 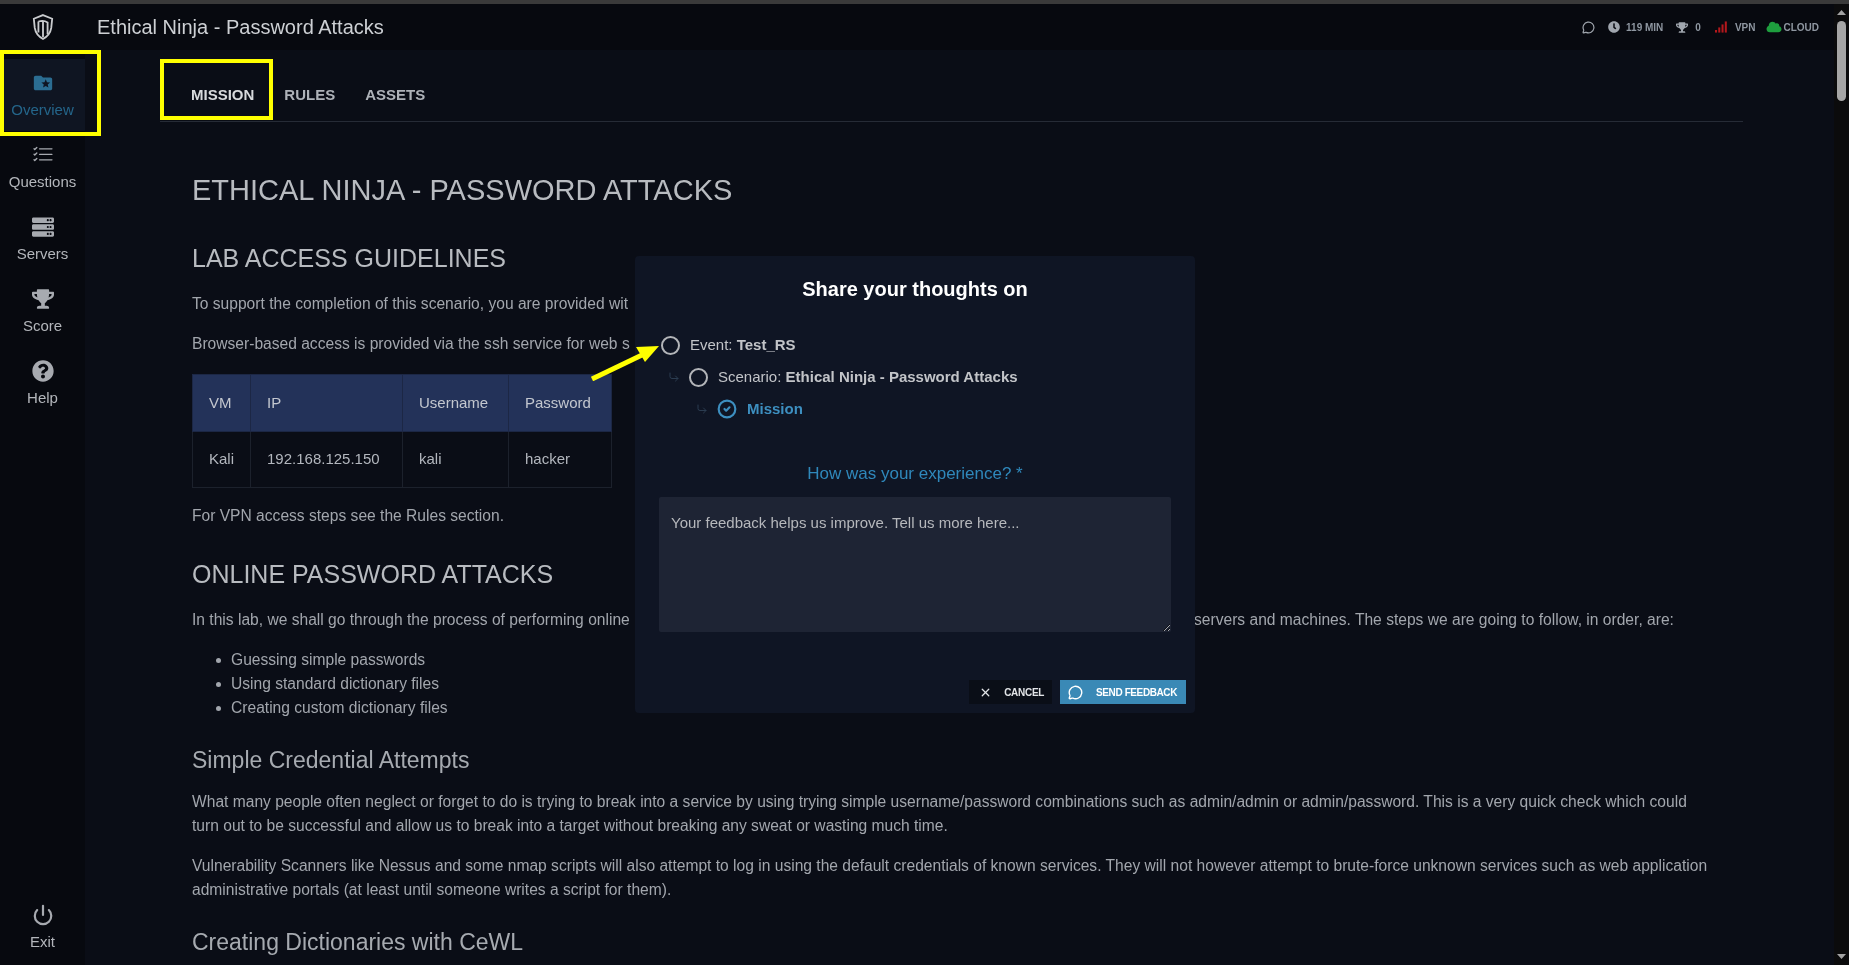 I want to click on paragraph-text: Vulnerability Scanners like Nessus and some nmap scripts will also attempt to log in using the default credentials of known services. They will not however attempt to brute-force unknown services such as web application administrative portals (at least until someone writes a script for them)., so click(x=950, y=878).